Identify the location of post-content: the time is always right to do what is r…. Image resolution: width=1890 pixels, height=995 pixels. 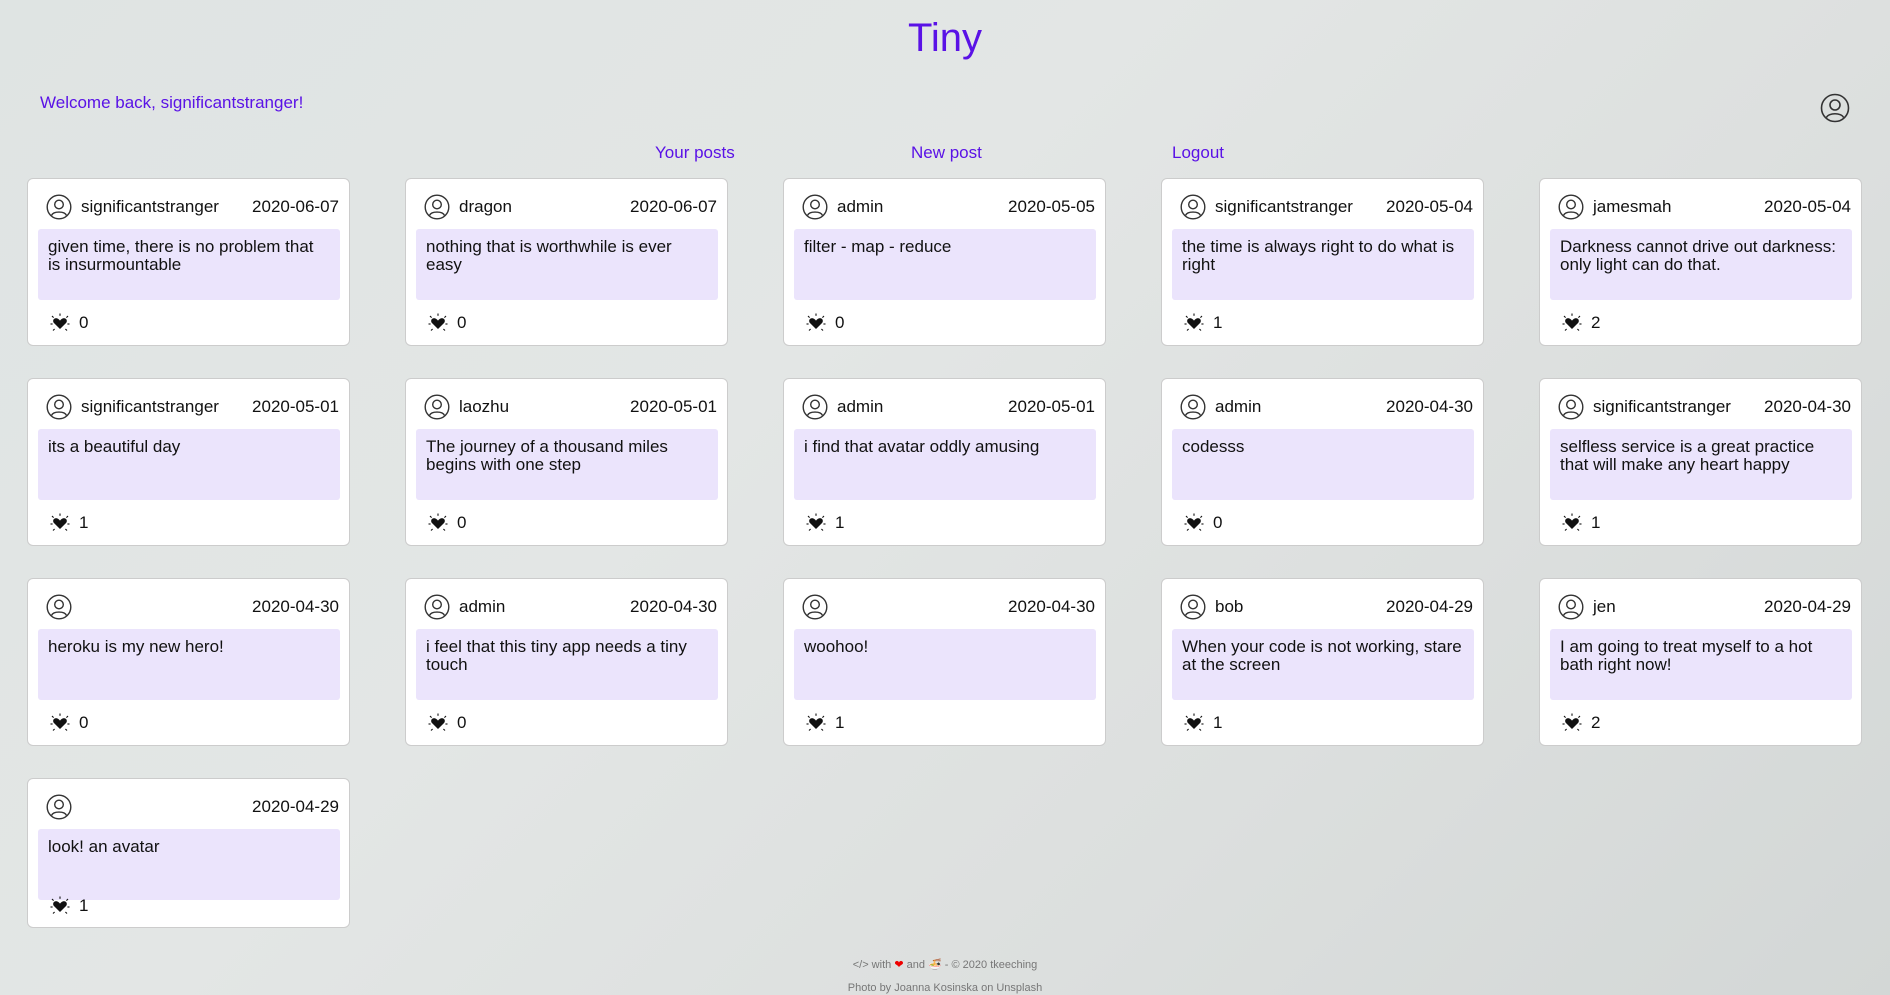
(1323, 264).